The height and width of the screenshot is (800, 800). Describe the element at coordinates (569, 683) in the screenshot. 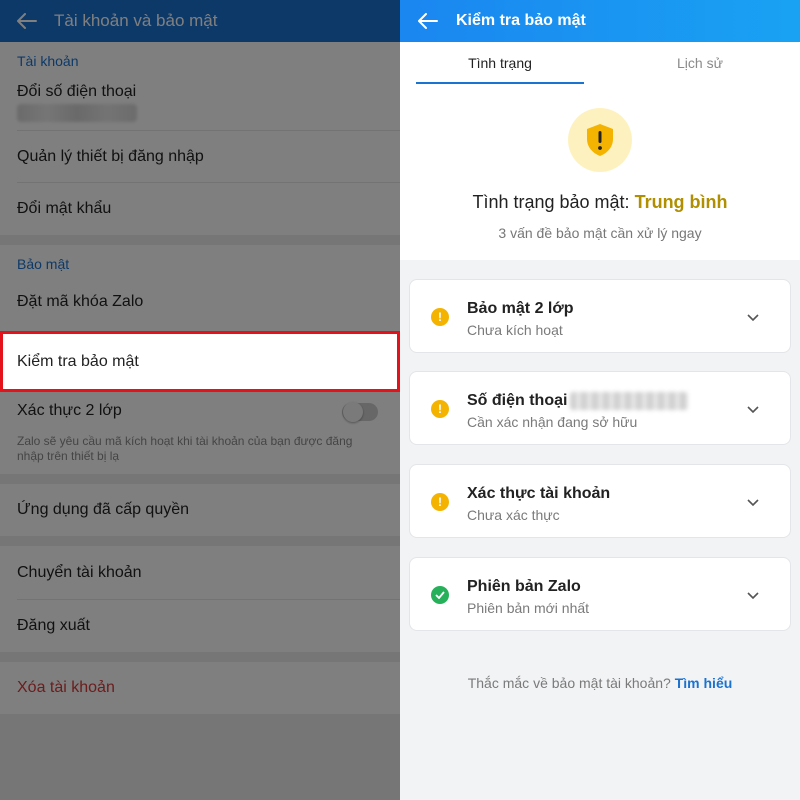

I see `help-text: Thắc mắc về bảo mật tài khoản?` at that location.